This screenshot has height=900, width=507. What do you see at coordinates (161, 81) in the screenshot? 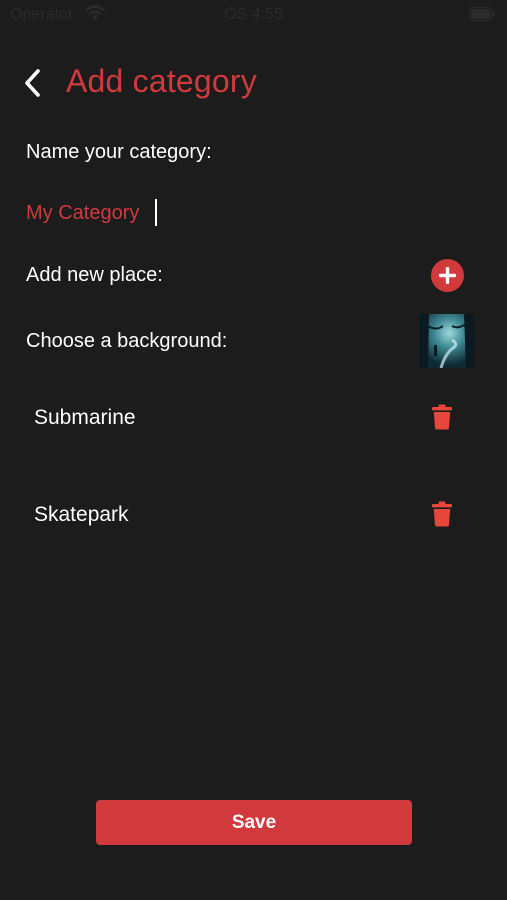
I see `page-title: Add category` at bounding box center [161, 81].